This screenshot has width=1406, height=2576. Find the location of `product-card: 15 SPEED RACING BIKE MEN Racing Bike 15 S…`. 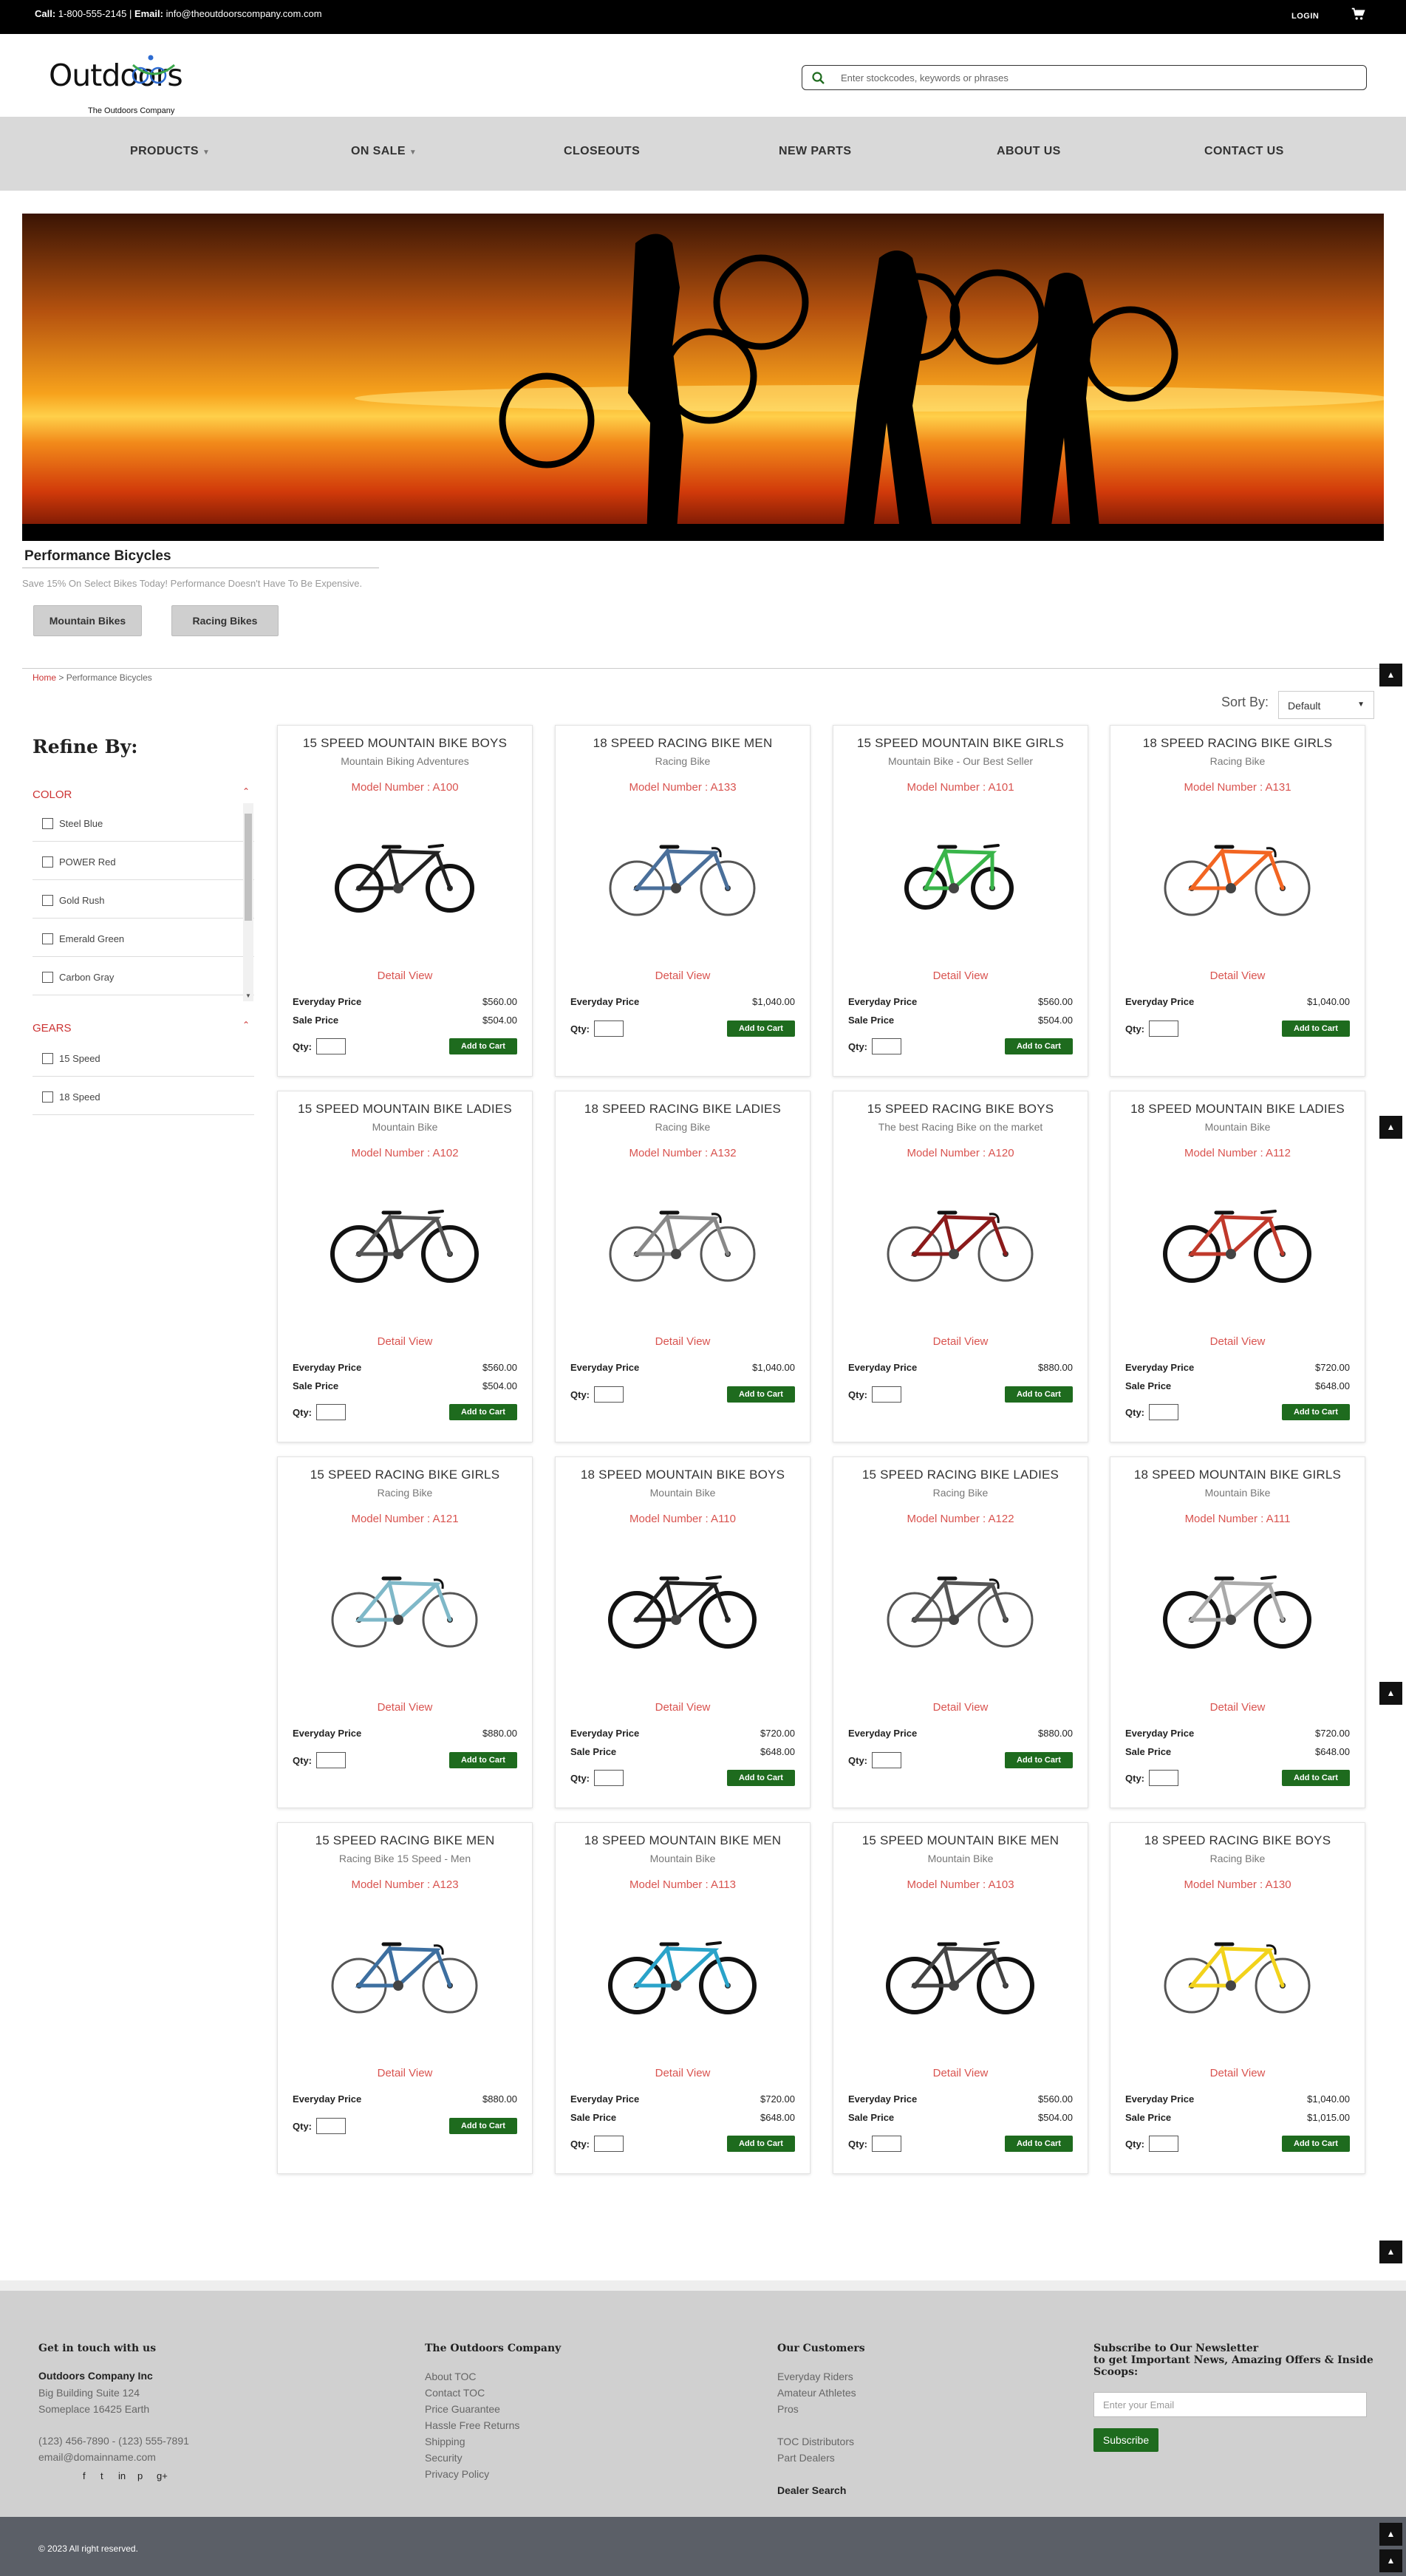

product-card: 15 SPEED RACING BIKE MEN Racing Bike 15 S… is located at coordinates (405, 1998).